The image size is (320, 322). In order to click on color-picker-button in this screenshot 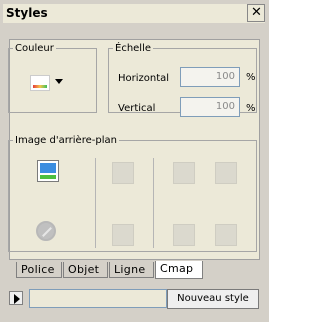, I will do `click(50, 83)`.